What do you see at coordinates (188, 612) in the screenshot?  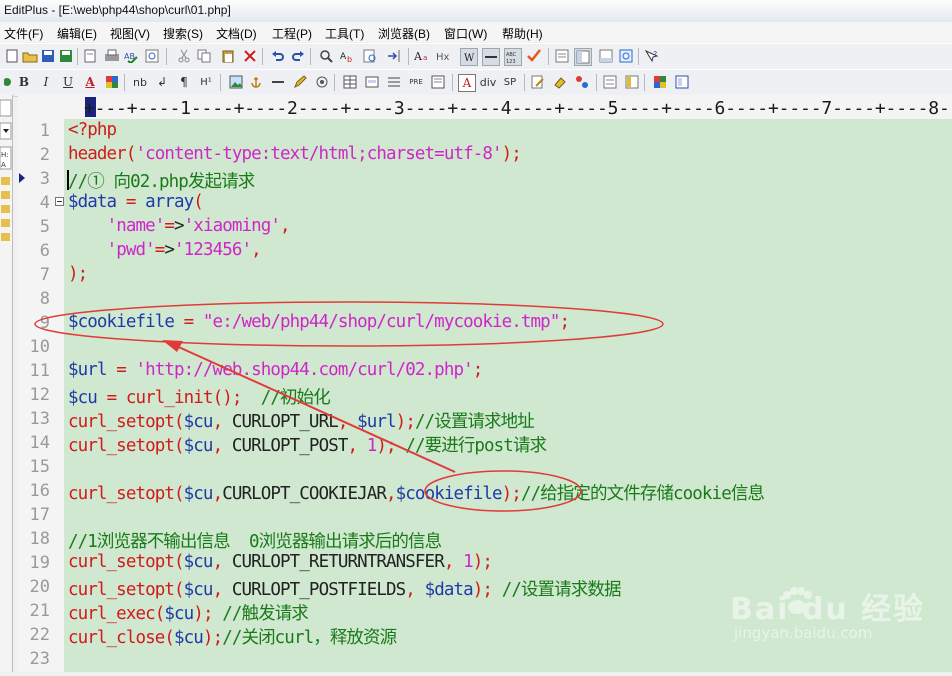 I see `code-line: curl_exec($cu); //触发请求` at bounding box center [188, 612].